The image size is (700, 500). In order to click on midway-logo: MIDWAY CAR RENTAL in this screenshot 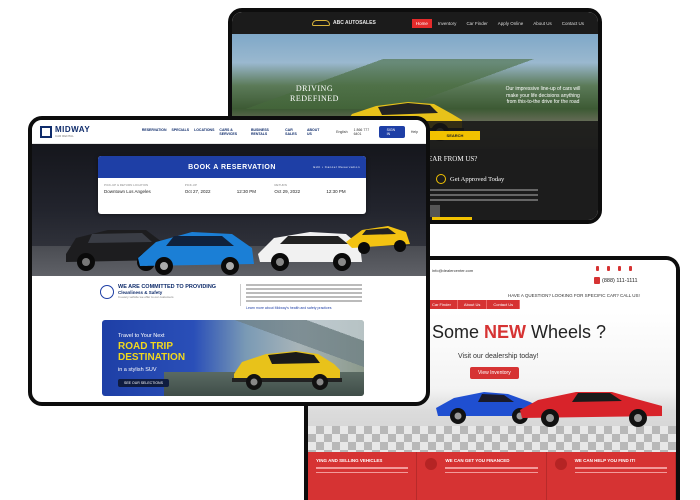, I will do `click(91, 131)`.